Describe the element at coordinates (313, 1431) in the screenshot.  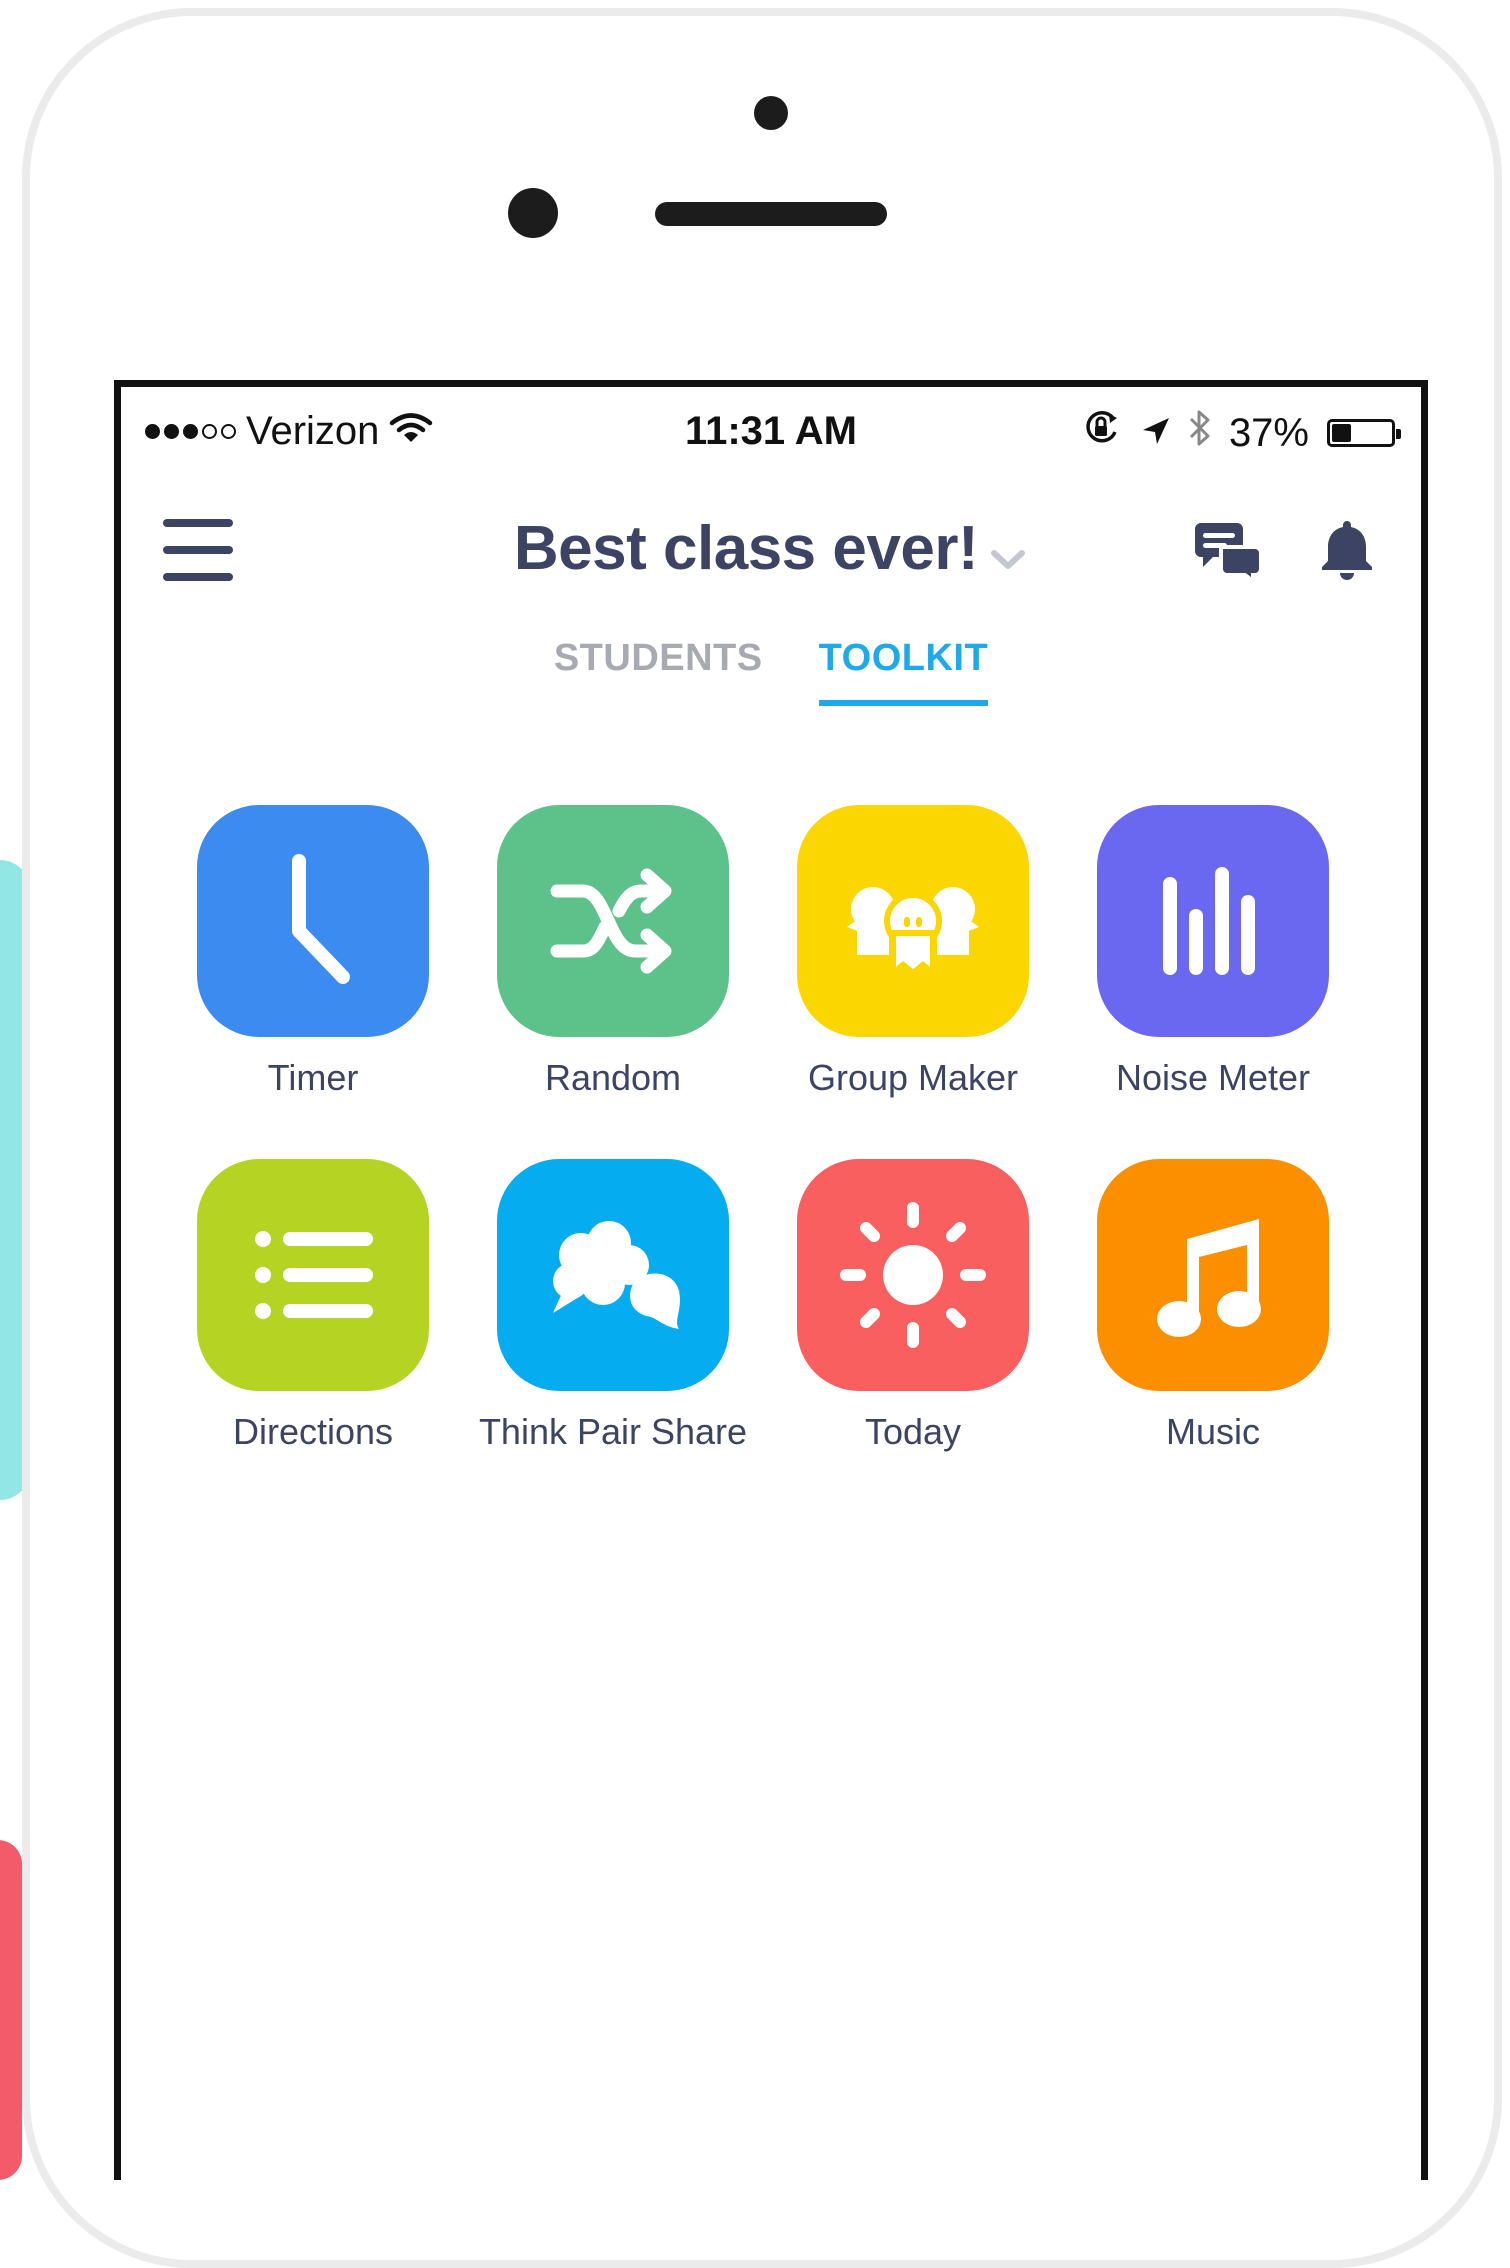
I see `tool-label: Directions` at that location.